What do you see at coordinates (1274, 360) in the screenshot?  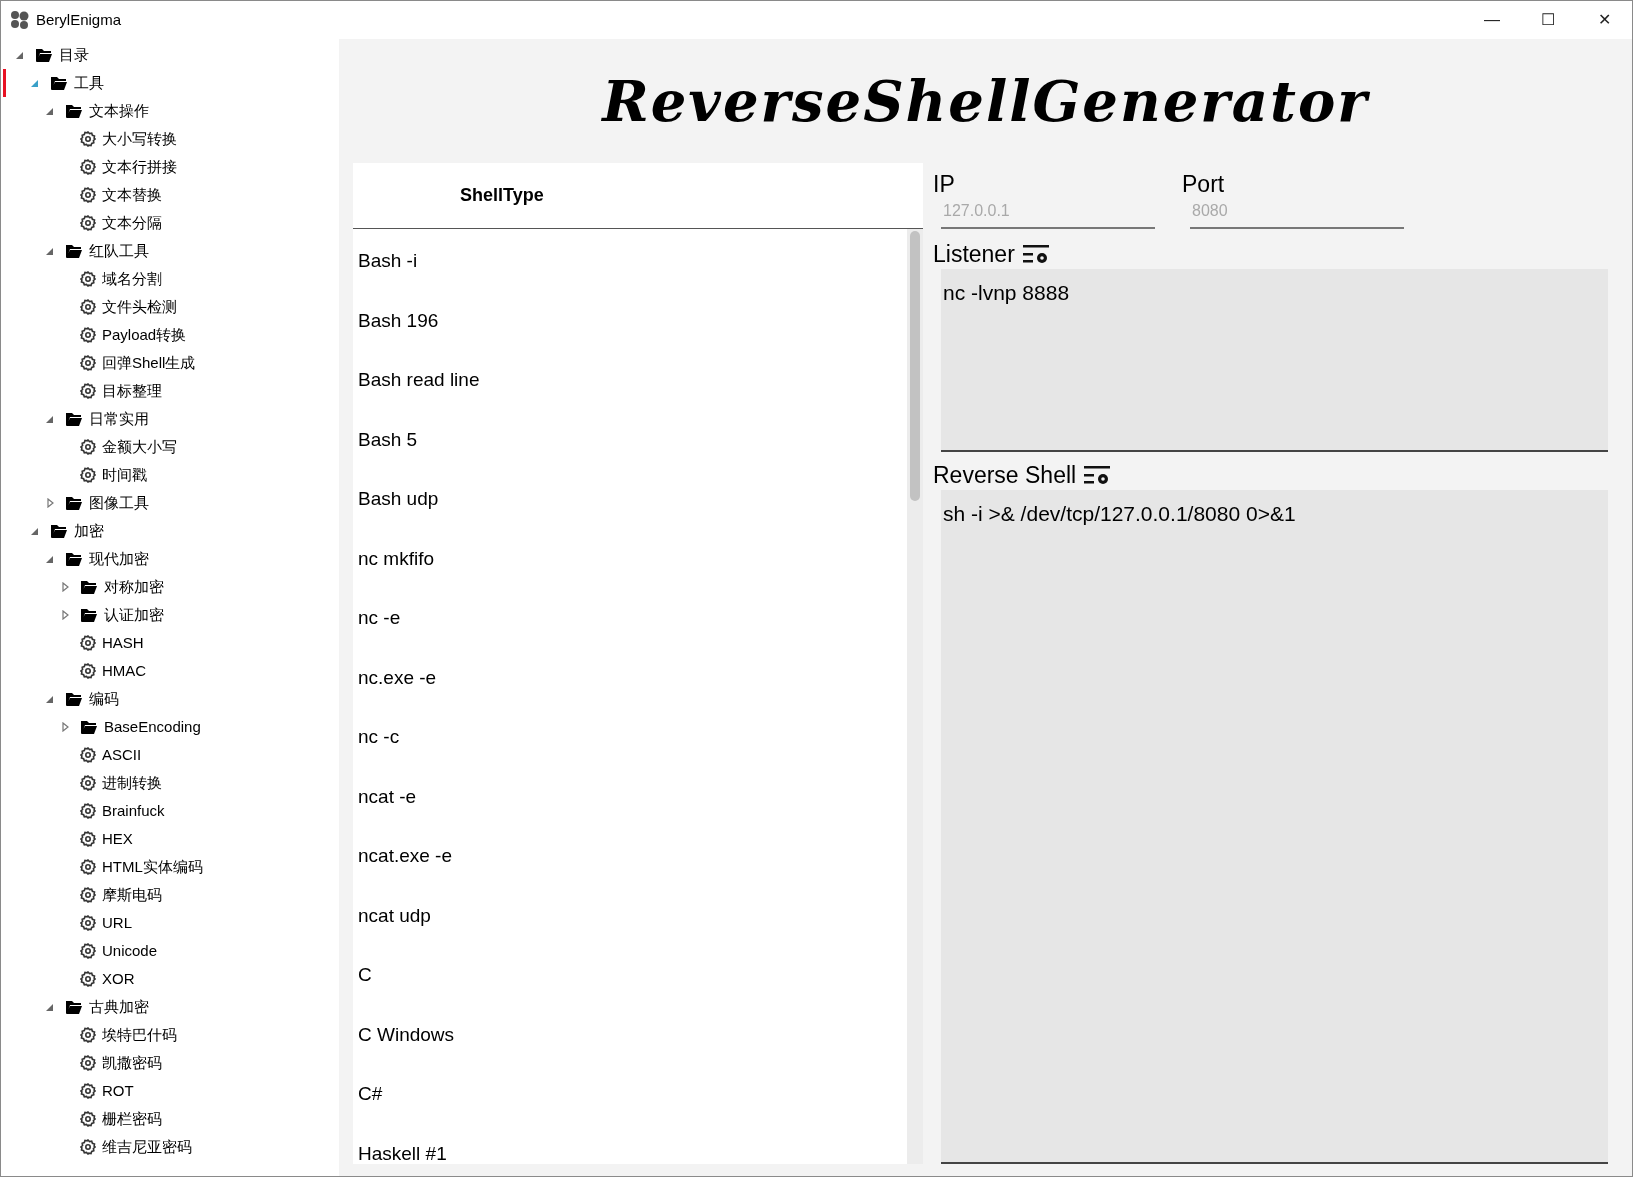 I see `listener-output: nc -lvnp 8888` at bounding box center [1274, 360].